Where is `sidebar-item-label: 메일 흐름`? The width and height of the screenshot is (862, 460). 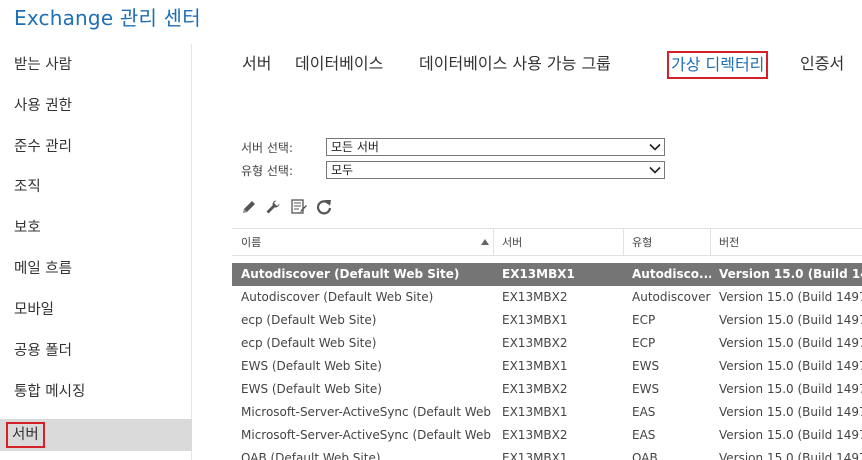
sidebar-item-label: 메일 흐름 is located at coordinates (43, 269).